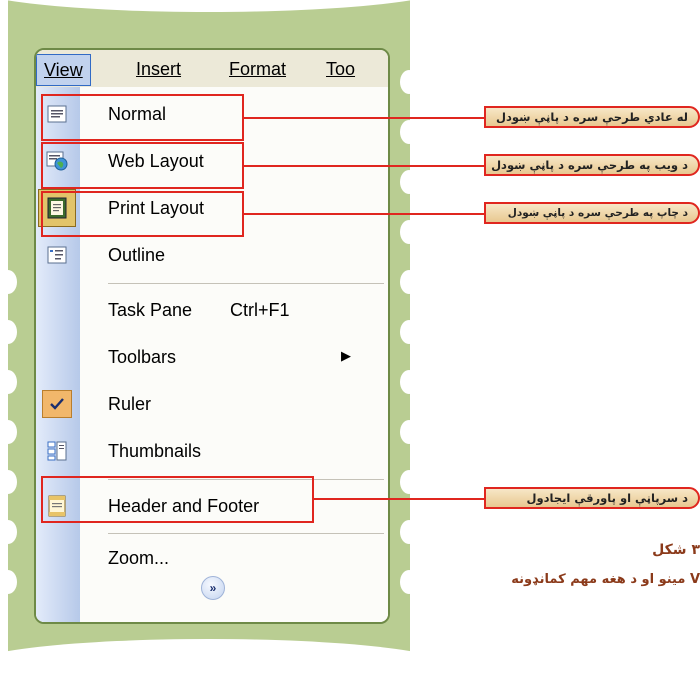  I want to click on menu-item-label: Task Pane, so click(150, 310).